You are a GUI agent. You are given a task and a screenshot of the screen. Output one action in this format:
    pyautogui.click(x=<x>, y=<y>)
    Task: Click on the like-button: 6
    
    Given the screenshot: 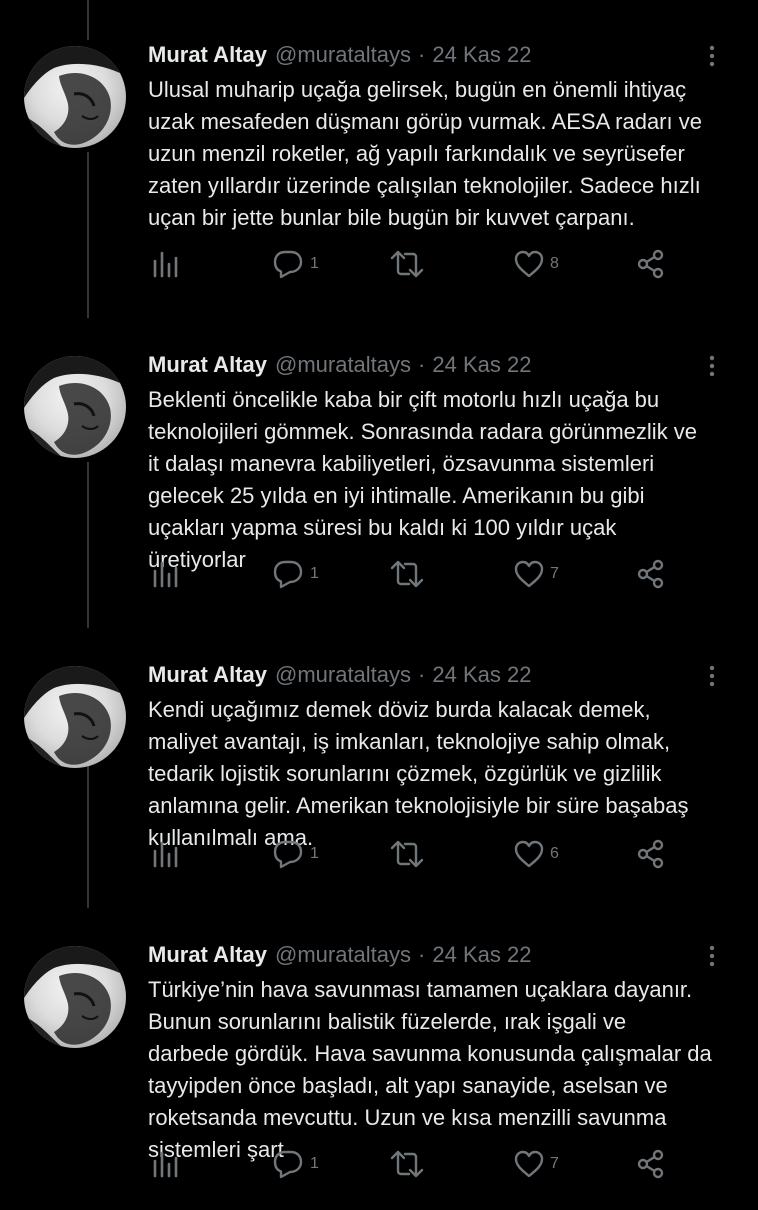 What is the action you would take?
    pyautogui.click(x=536, y=854)
    